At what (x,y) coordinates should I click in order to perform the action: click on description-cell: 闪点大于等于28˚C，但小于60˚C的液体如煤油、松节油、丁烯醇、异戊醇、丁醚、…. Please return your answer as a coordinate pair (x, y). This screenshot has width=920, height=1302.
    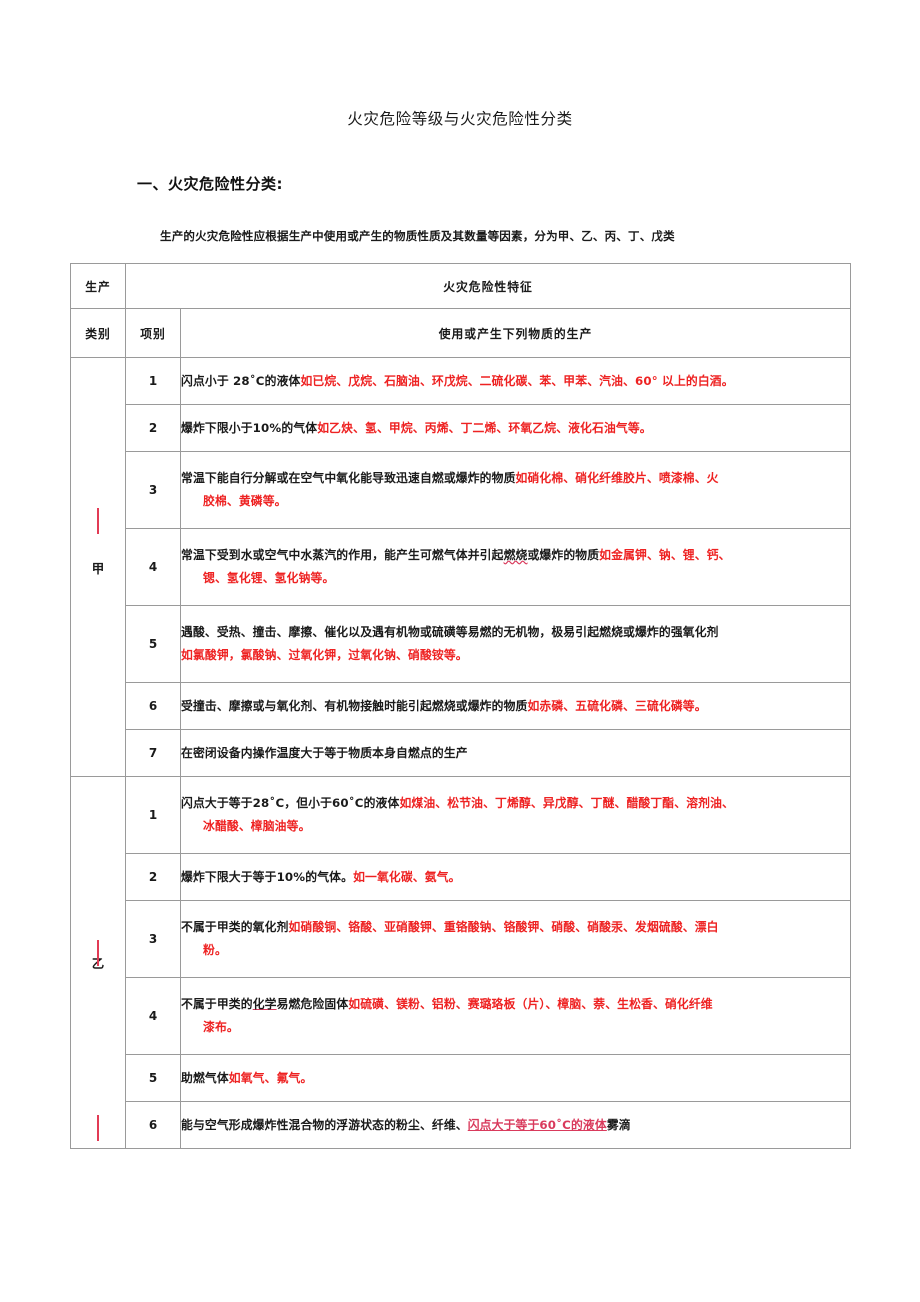
    Looking at the image, I should click on (515, 815).